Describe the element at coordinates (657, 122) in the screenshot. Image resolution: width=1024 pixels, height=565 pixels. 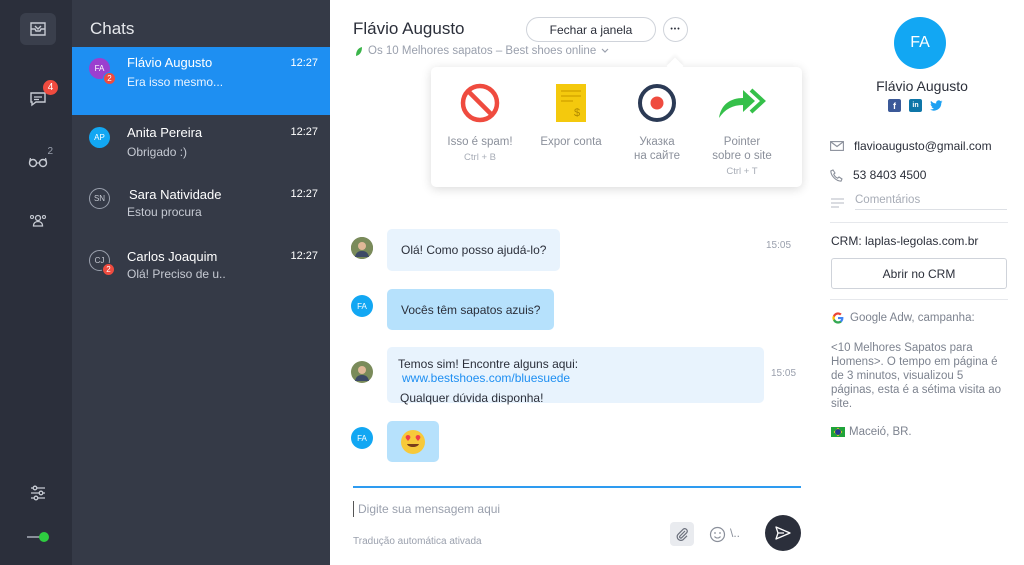
I see `site-pointer-ru-action: Указка на сайте` at that location.